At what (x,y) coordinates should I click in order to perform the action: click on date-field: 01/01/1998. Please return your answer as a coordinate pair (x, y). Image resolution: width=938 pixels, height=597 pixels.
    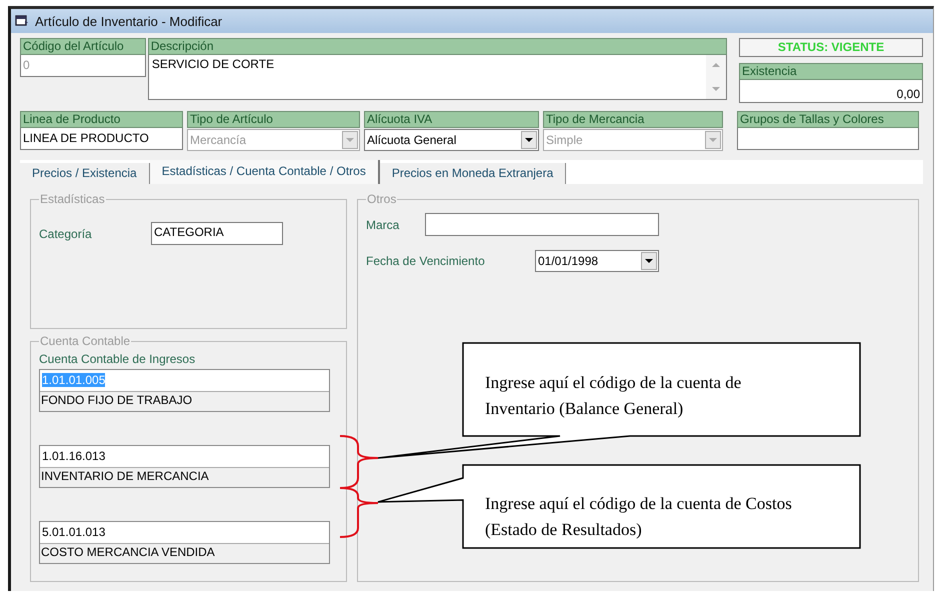
    Looking at the image, I should click on (597, 261).